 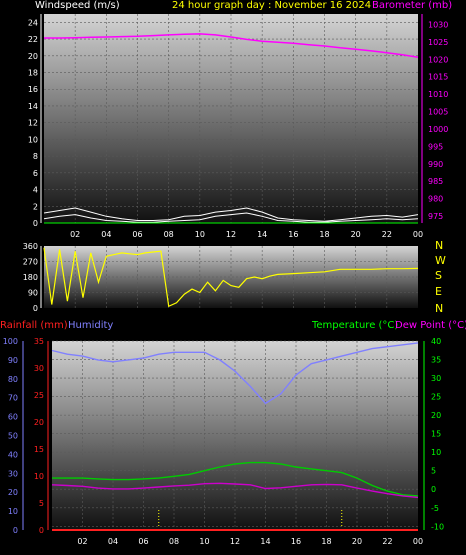 I want to click on temperature-tick-label: -10, so click(x=437, y=526).